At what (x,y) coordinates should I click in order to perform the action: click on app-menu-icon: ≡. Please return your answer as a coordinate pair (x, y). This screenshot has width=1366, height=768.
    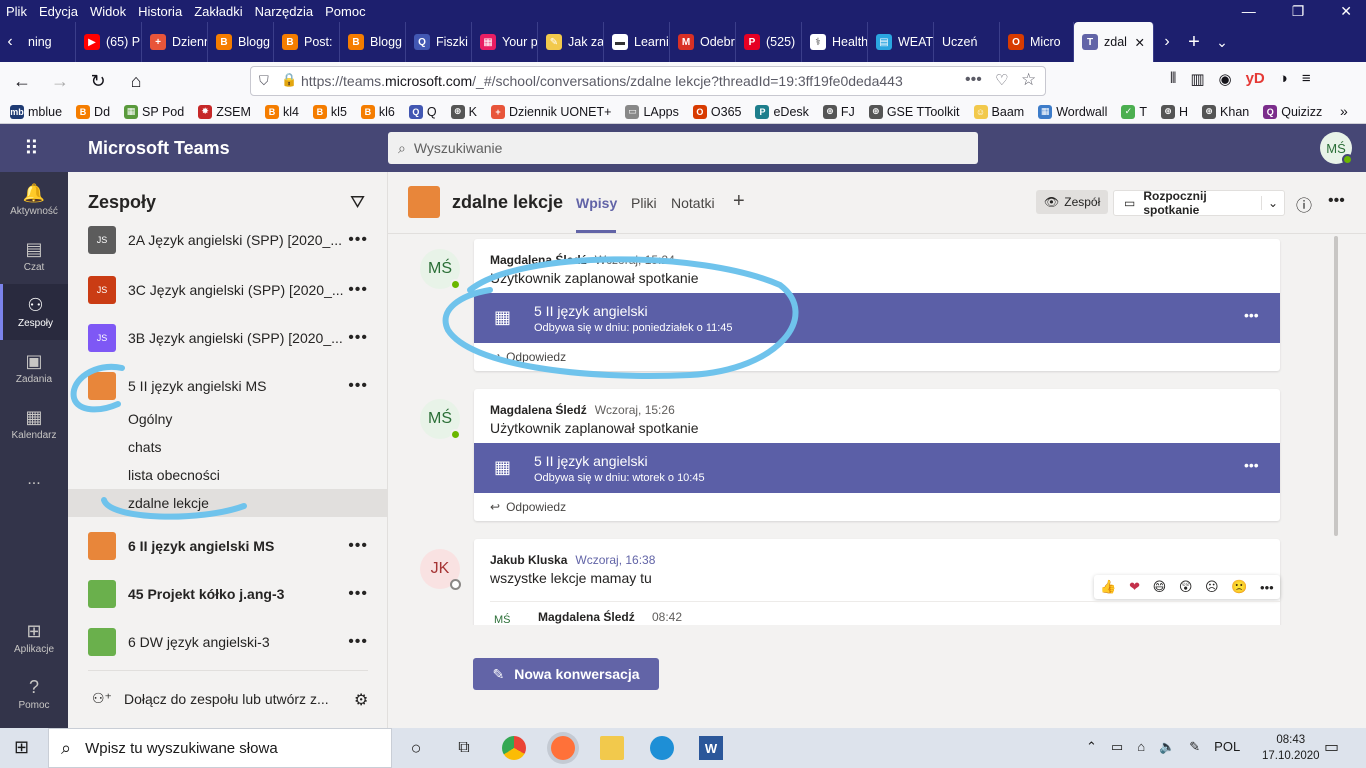
    Looking at the image, I should click on (1306, 79).